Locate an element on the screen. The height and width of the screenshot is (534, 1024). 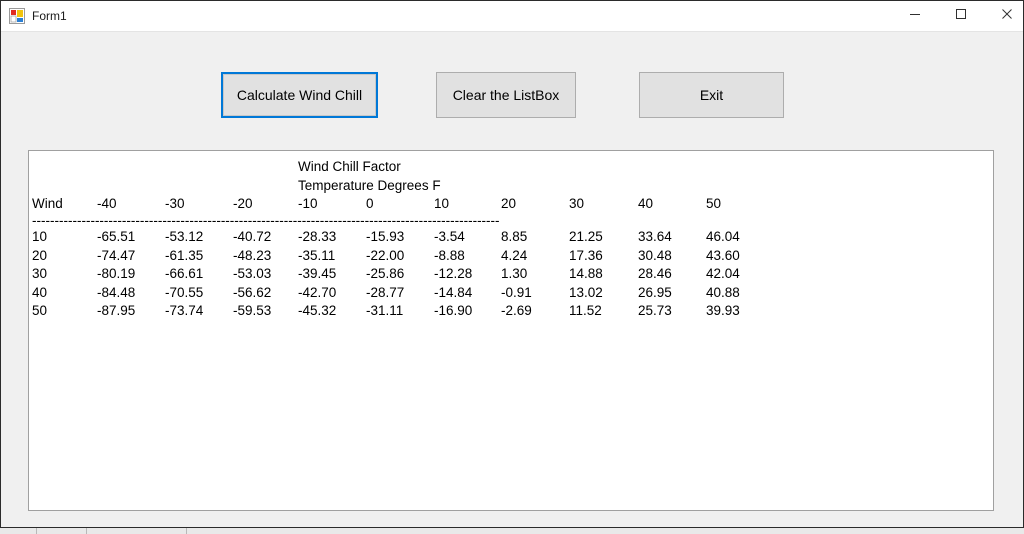
title-bar: Form1 is located at coordinates (512, 16).